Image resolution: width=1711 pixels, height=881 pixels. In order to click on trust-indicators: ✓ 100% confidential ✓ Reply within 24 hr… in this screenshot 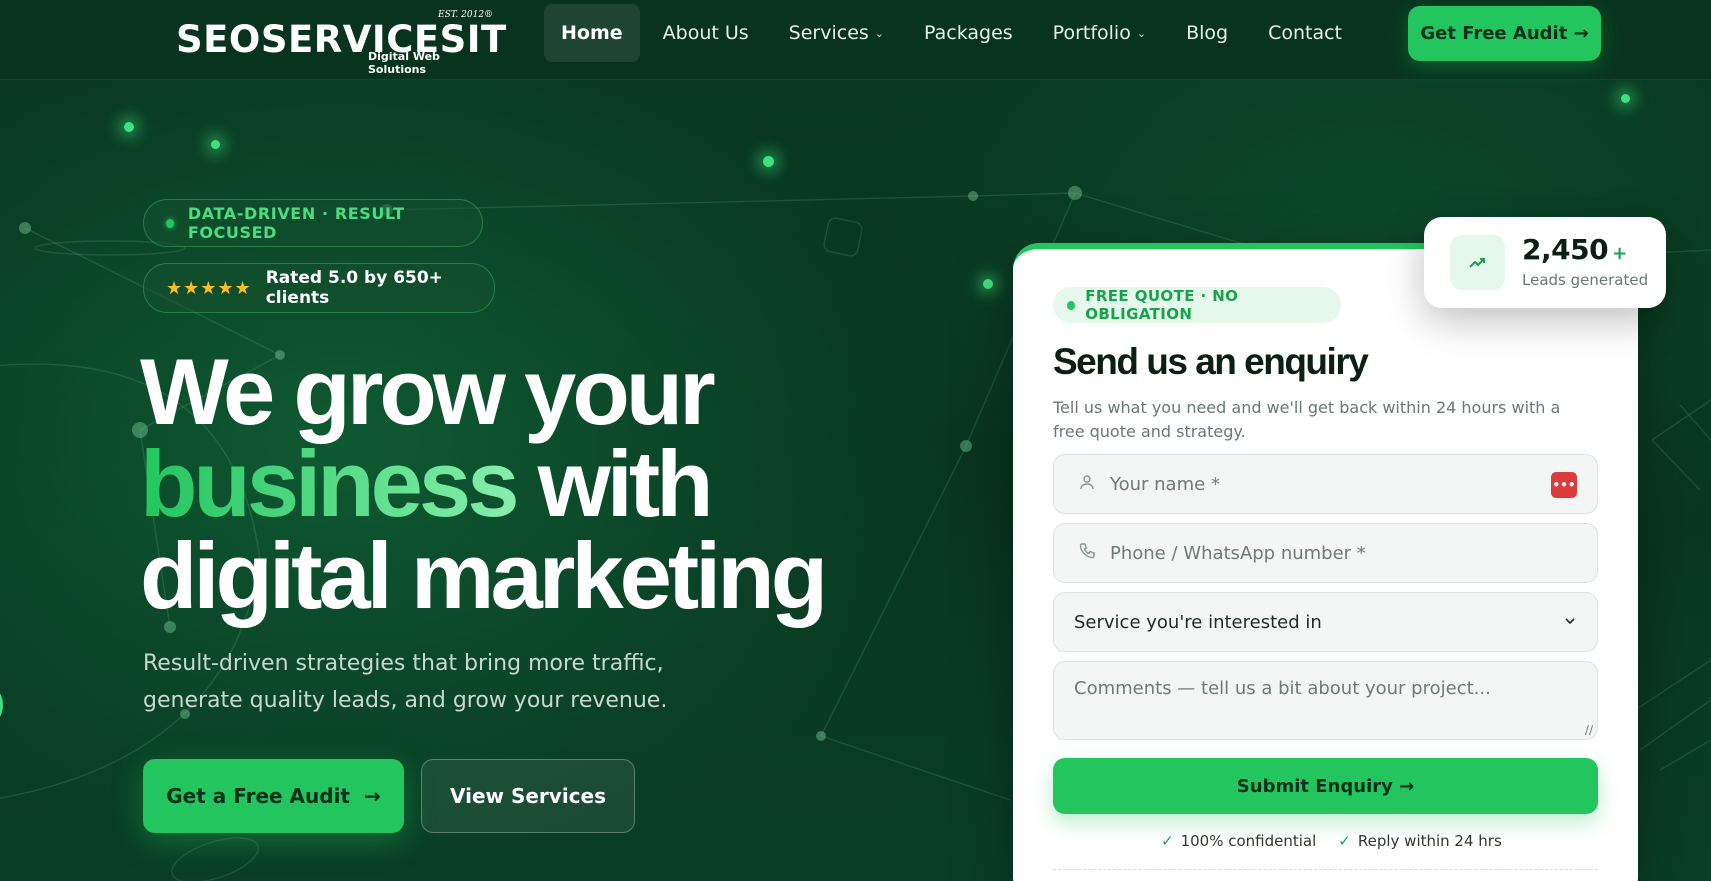, I will do `click(1342, 841)`.